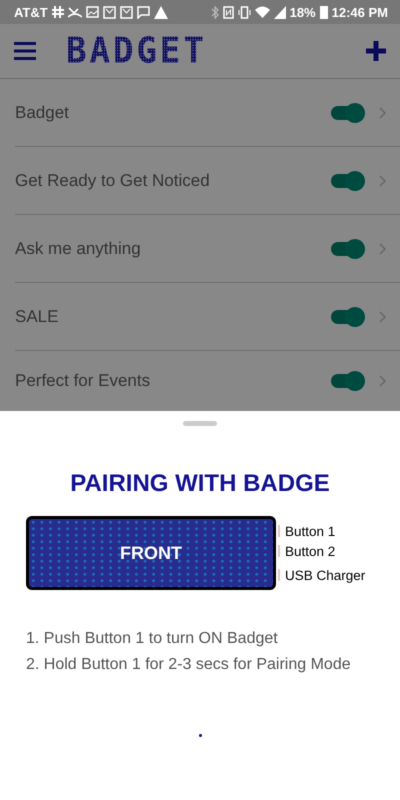  I want to click on message-icon, so click(143, 12).